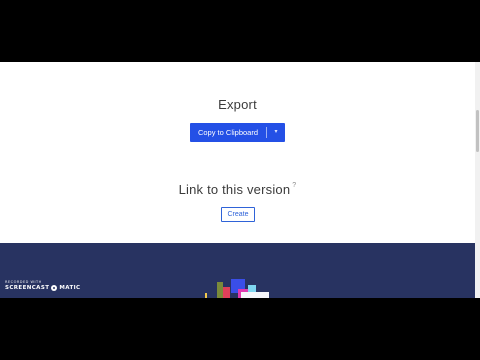 This screenshot has width=480, height=360. I want to click on watermark-recorded-with: RECORDED WITH, so click(23, 282).